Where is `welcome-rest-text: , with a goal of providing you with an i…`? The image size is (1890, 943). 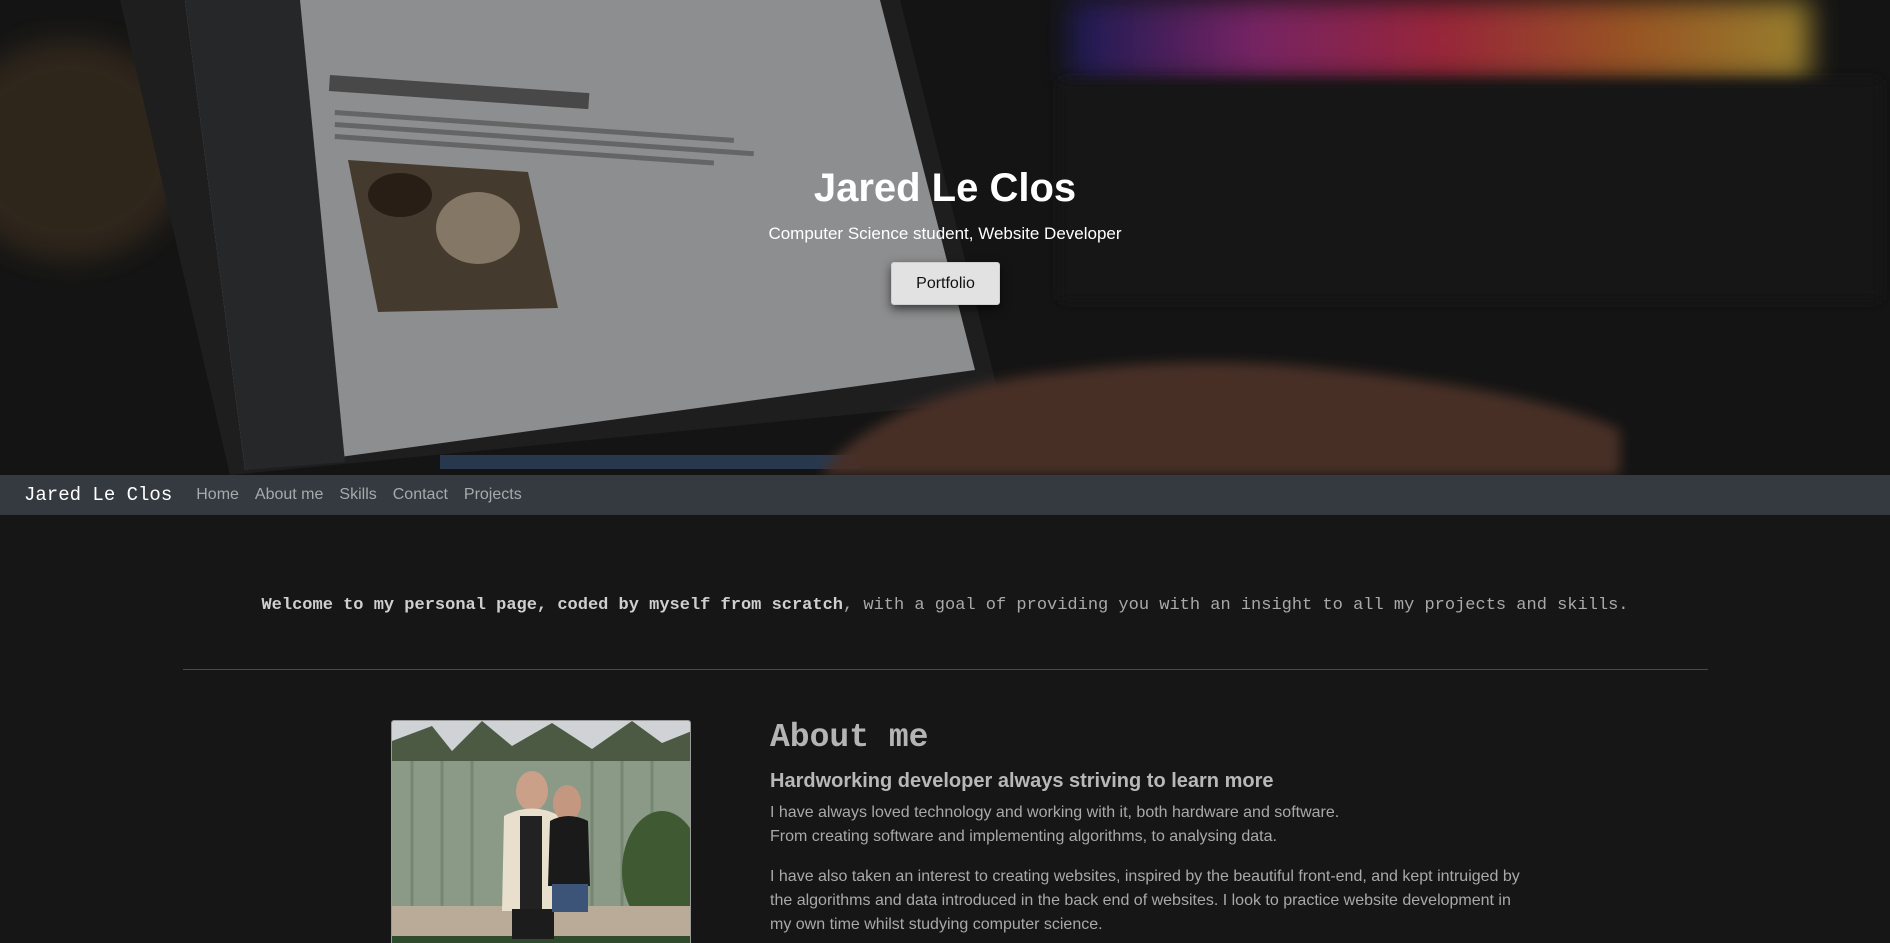
welcome-rest-text: , with a goal of providing you with an i… is located at coordinates (1235, 605).